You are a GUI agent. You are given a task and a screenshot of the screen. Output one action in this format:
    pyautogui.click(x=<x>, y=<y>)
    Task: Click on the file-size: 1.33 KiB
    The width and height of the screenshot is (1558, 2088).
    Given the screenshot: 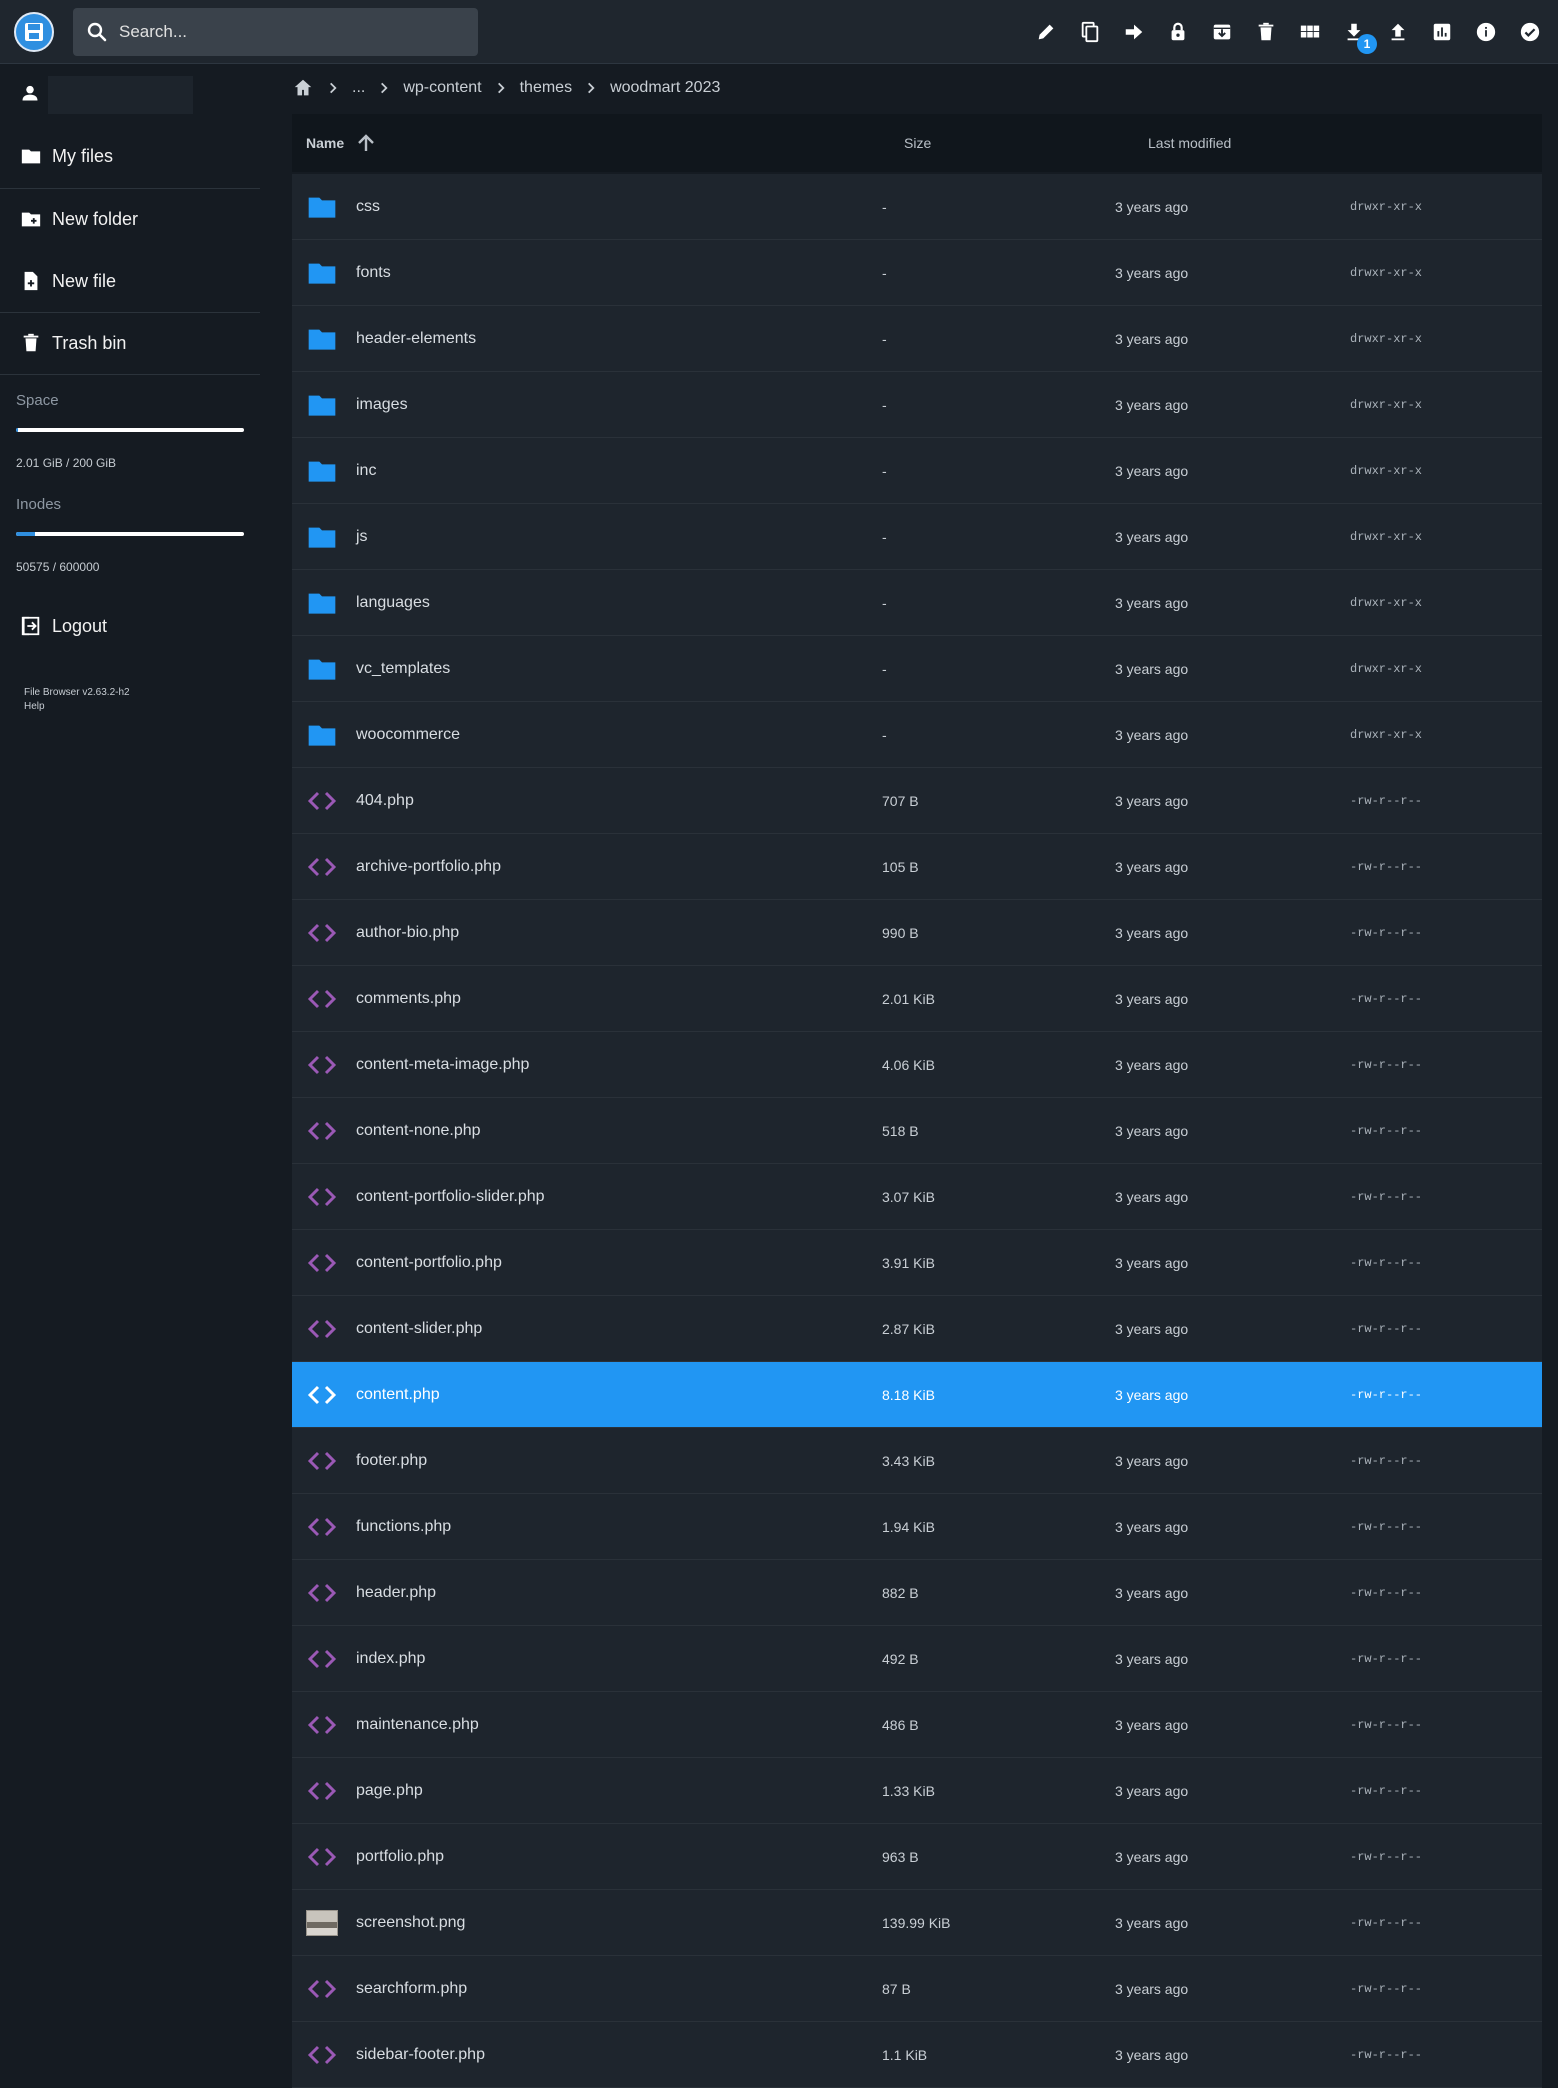 What is the action you would take?
    pyautogui.click(x=908, y=1790)
    